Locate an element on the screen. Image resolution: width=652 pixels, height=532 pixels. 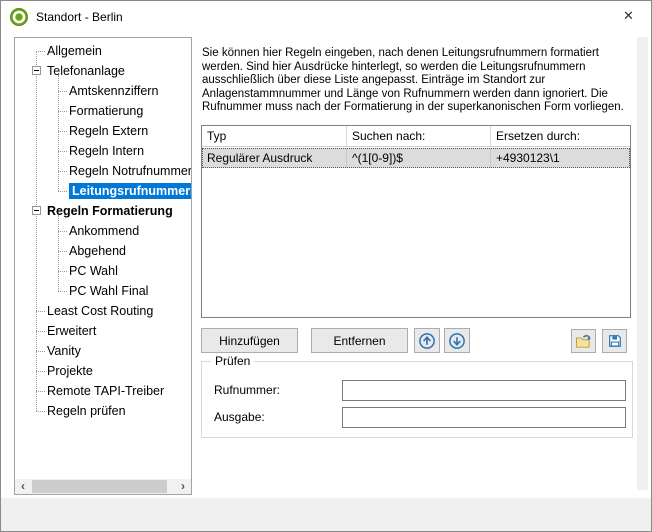
move-down-button is located at coordinates (457, 340).